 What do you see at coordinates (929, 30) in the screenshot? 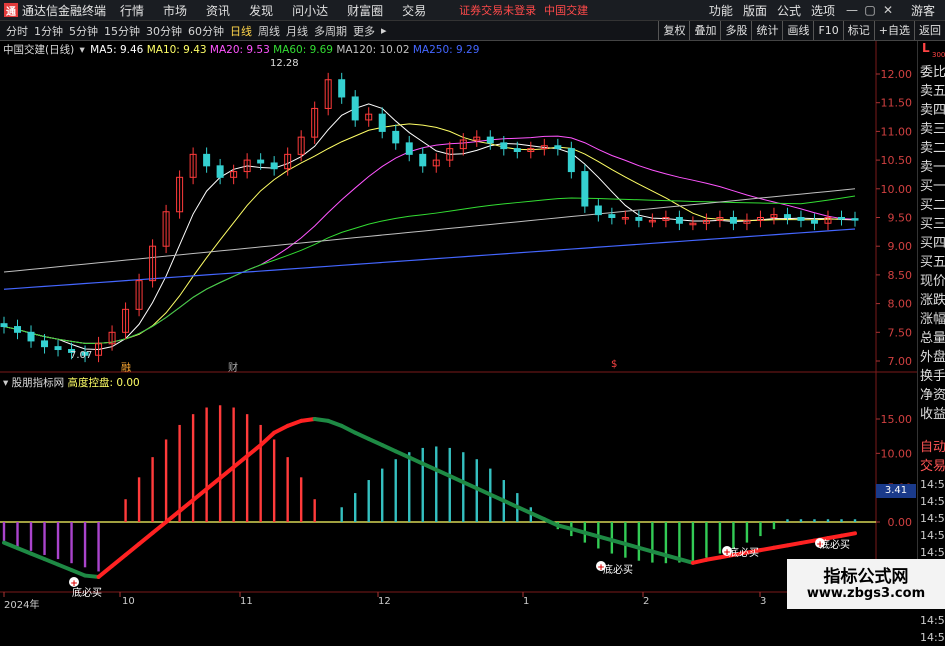
I see `toolbar-back: 返回` at bounding box center [929, 30].